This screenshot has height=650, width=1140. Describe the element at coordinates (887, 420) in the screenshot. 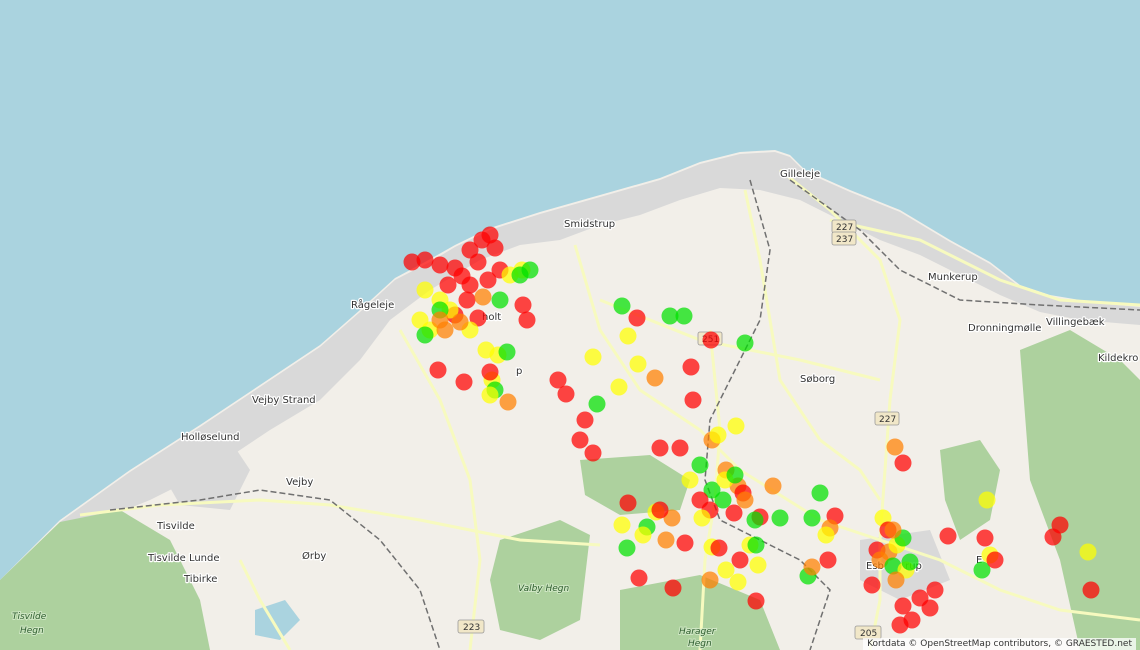

I see `svg-text: 227` at that location.